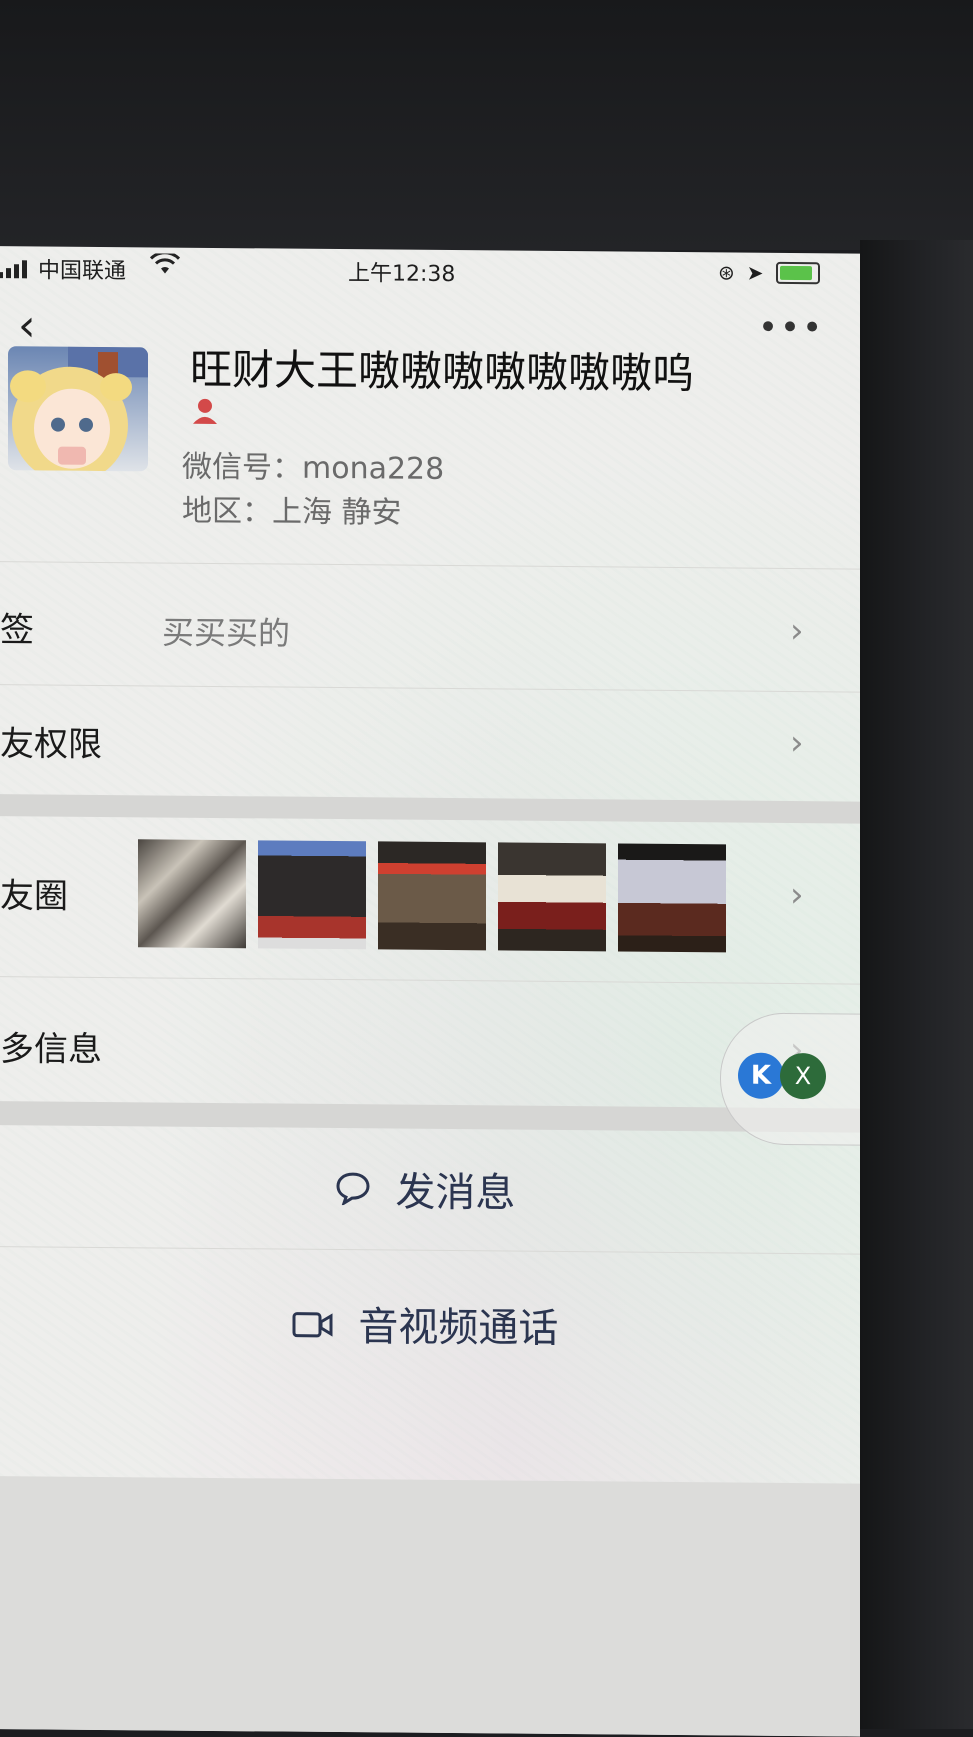 This screenshot has height=1737, width=973. I want to click on wechat-id: 微信号：mona228, so click(313, 468).